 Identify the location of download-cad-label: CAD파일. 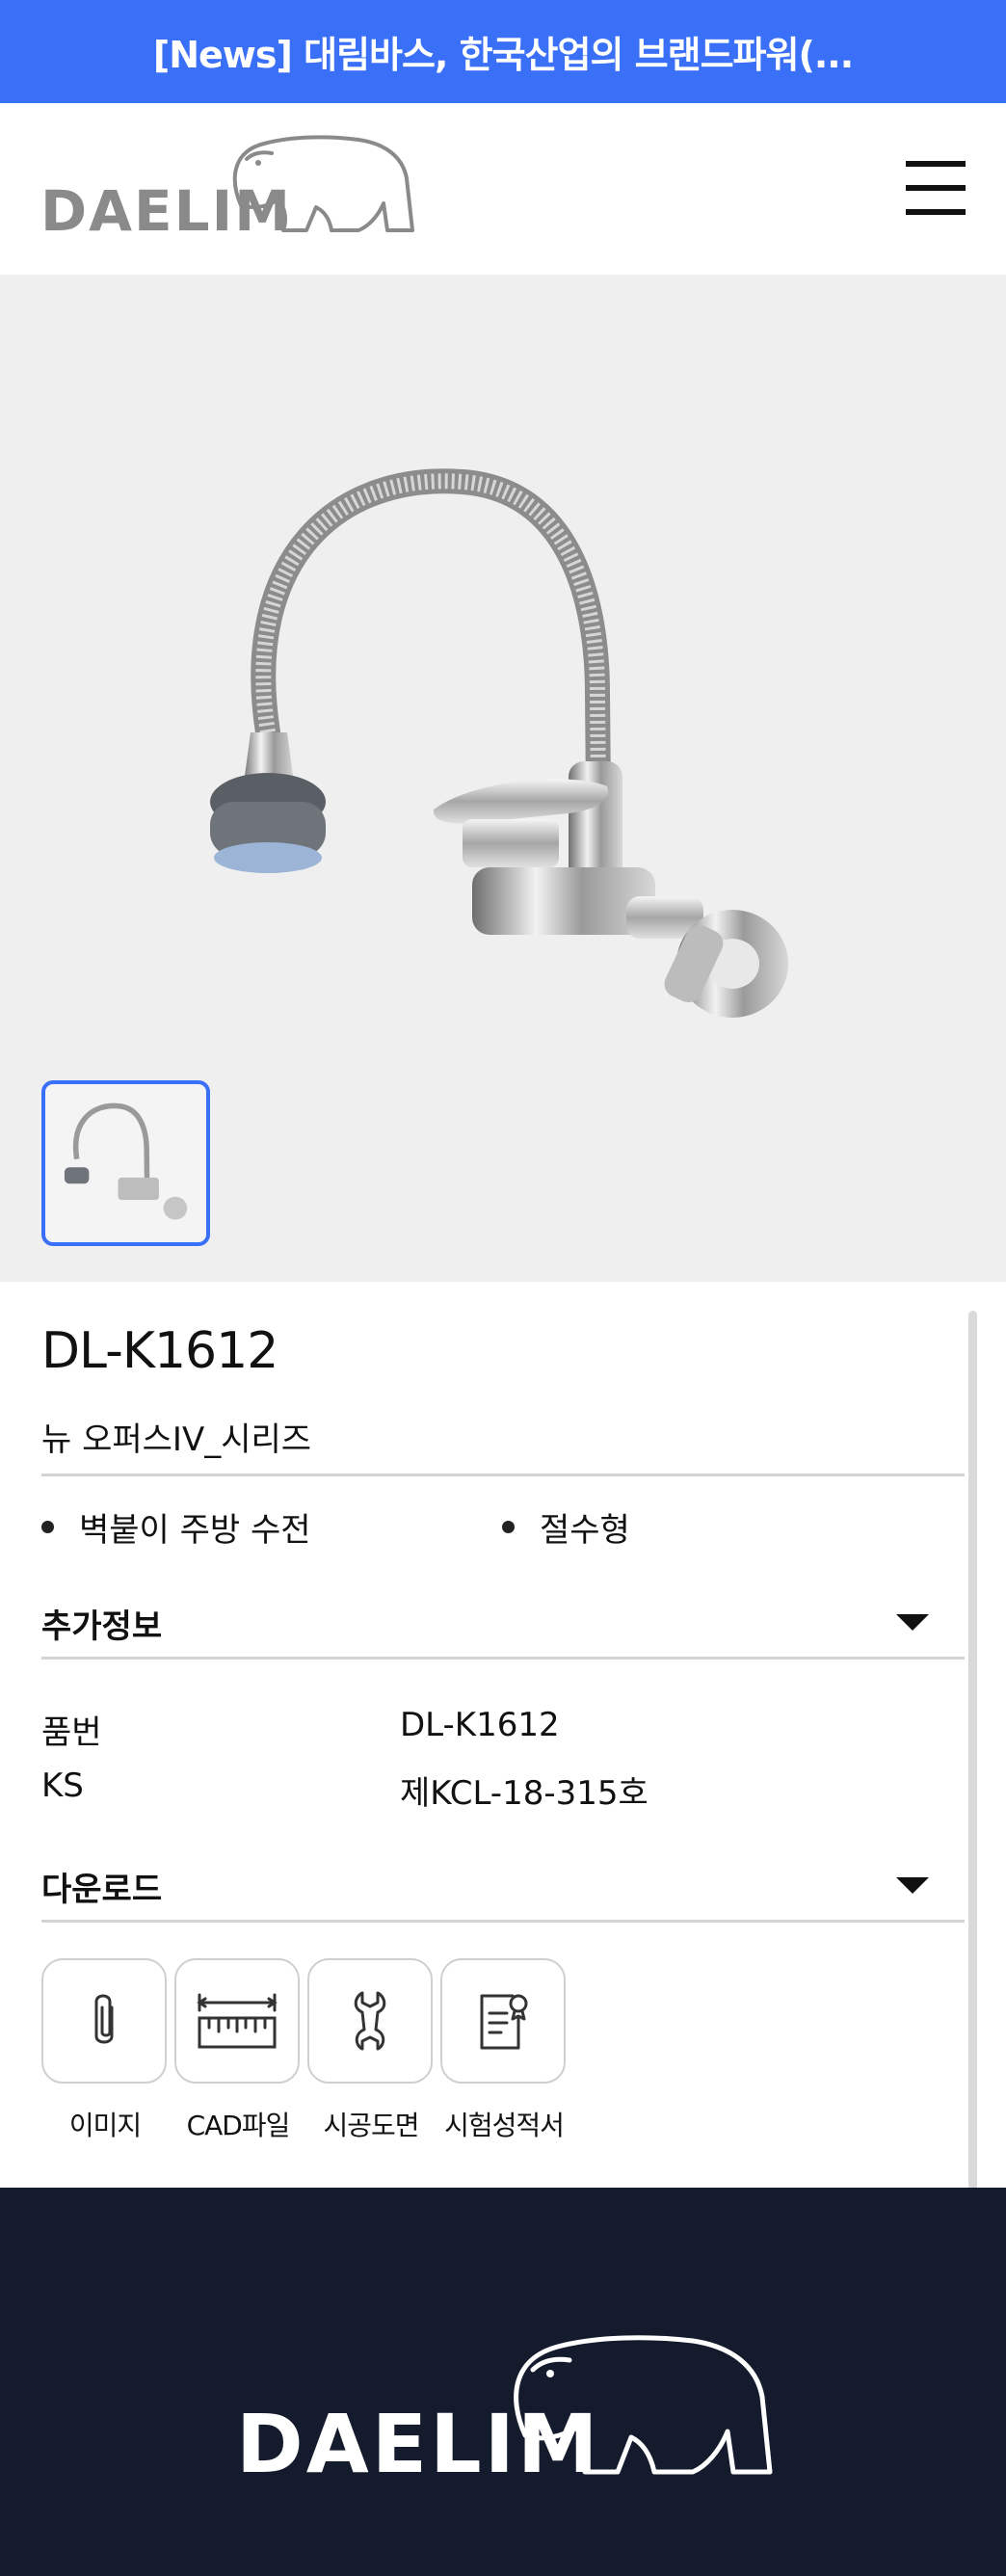
(238, 2125).